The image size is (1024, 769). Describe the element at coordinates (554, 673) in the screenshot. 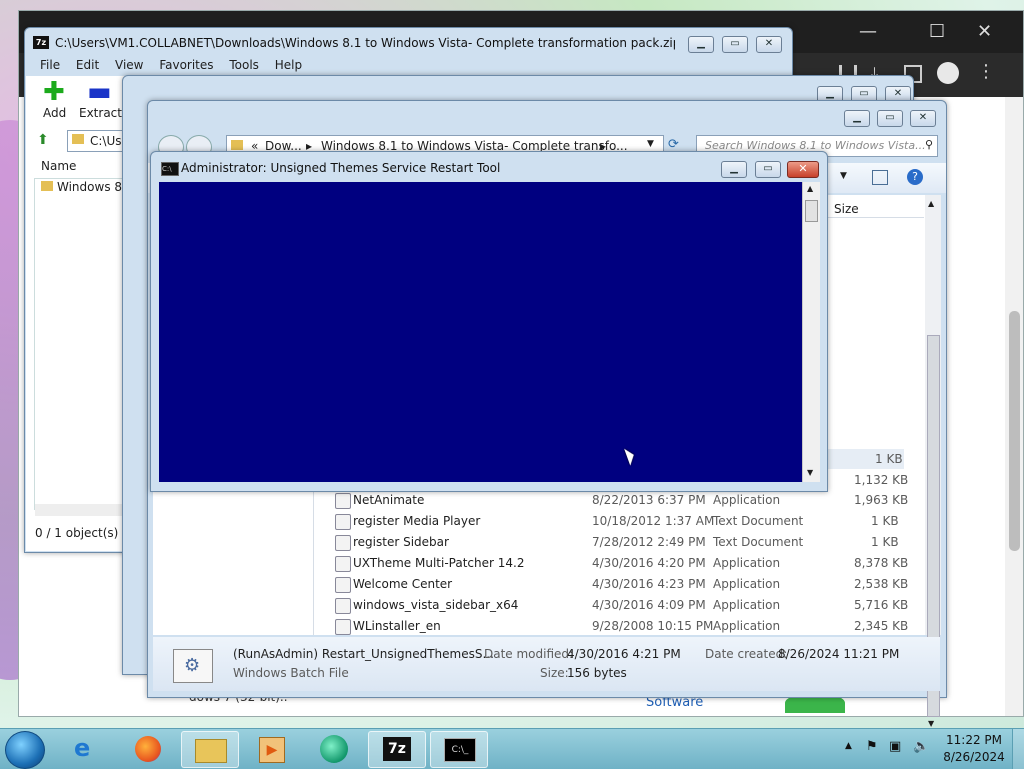

I see `details-size-label: Size:` at that location.